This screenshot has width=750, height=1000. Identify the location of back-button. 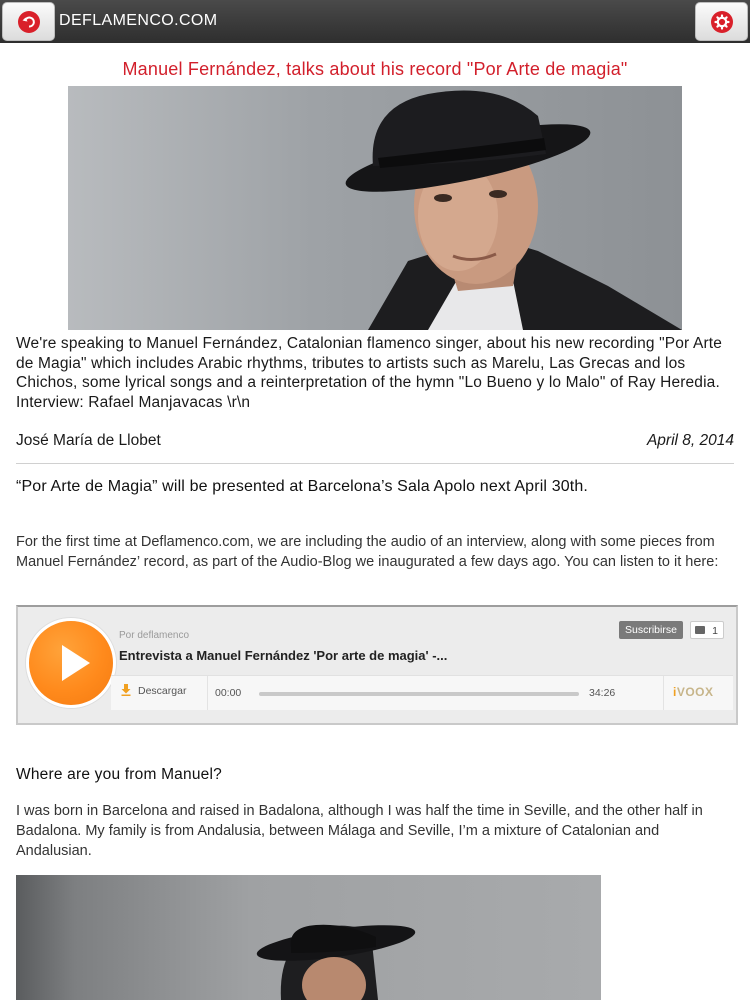
(28, 21).